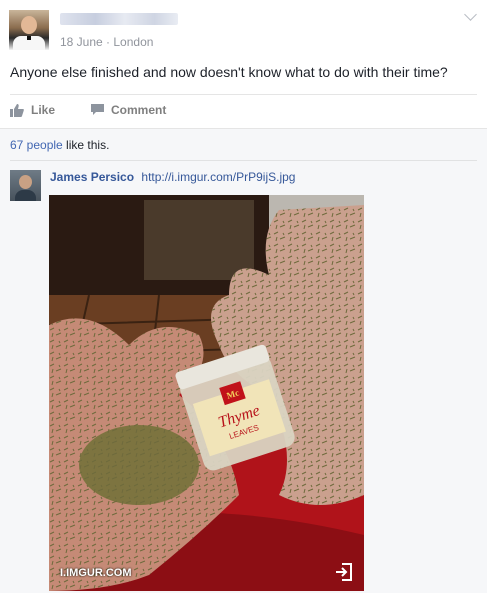 This screenshot has height=593, width=487. I want to click on comment-button: Comment, so click(128, 110).